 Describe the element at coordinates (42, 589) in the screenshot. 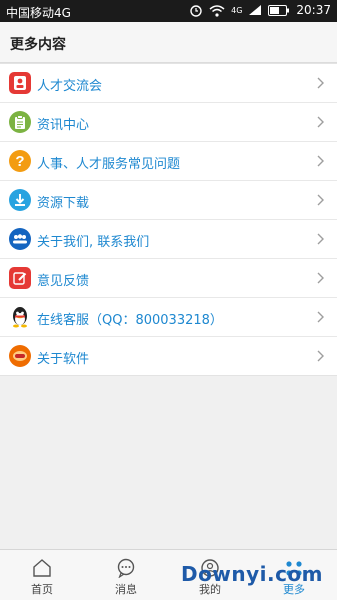

I see `tab-label: 首页` at that location.